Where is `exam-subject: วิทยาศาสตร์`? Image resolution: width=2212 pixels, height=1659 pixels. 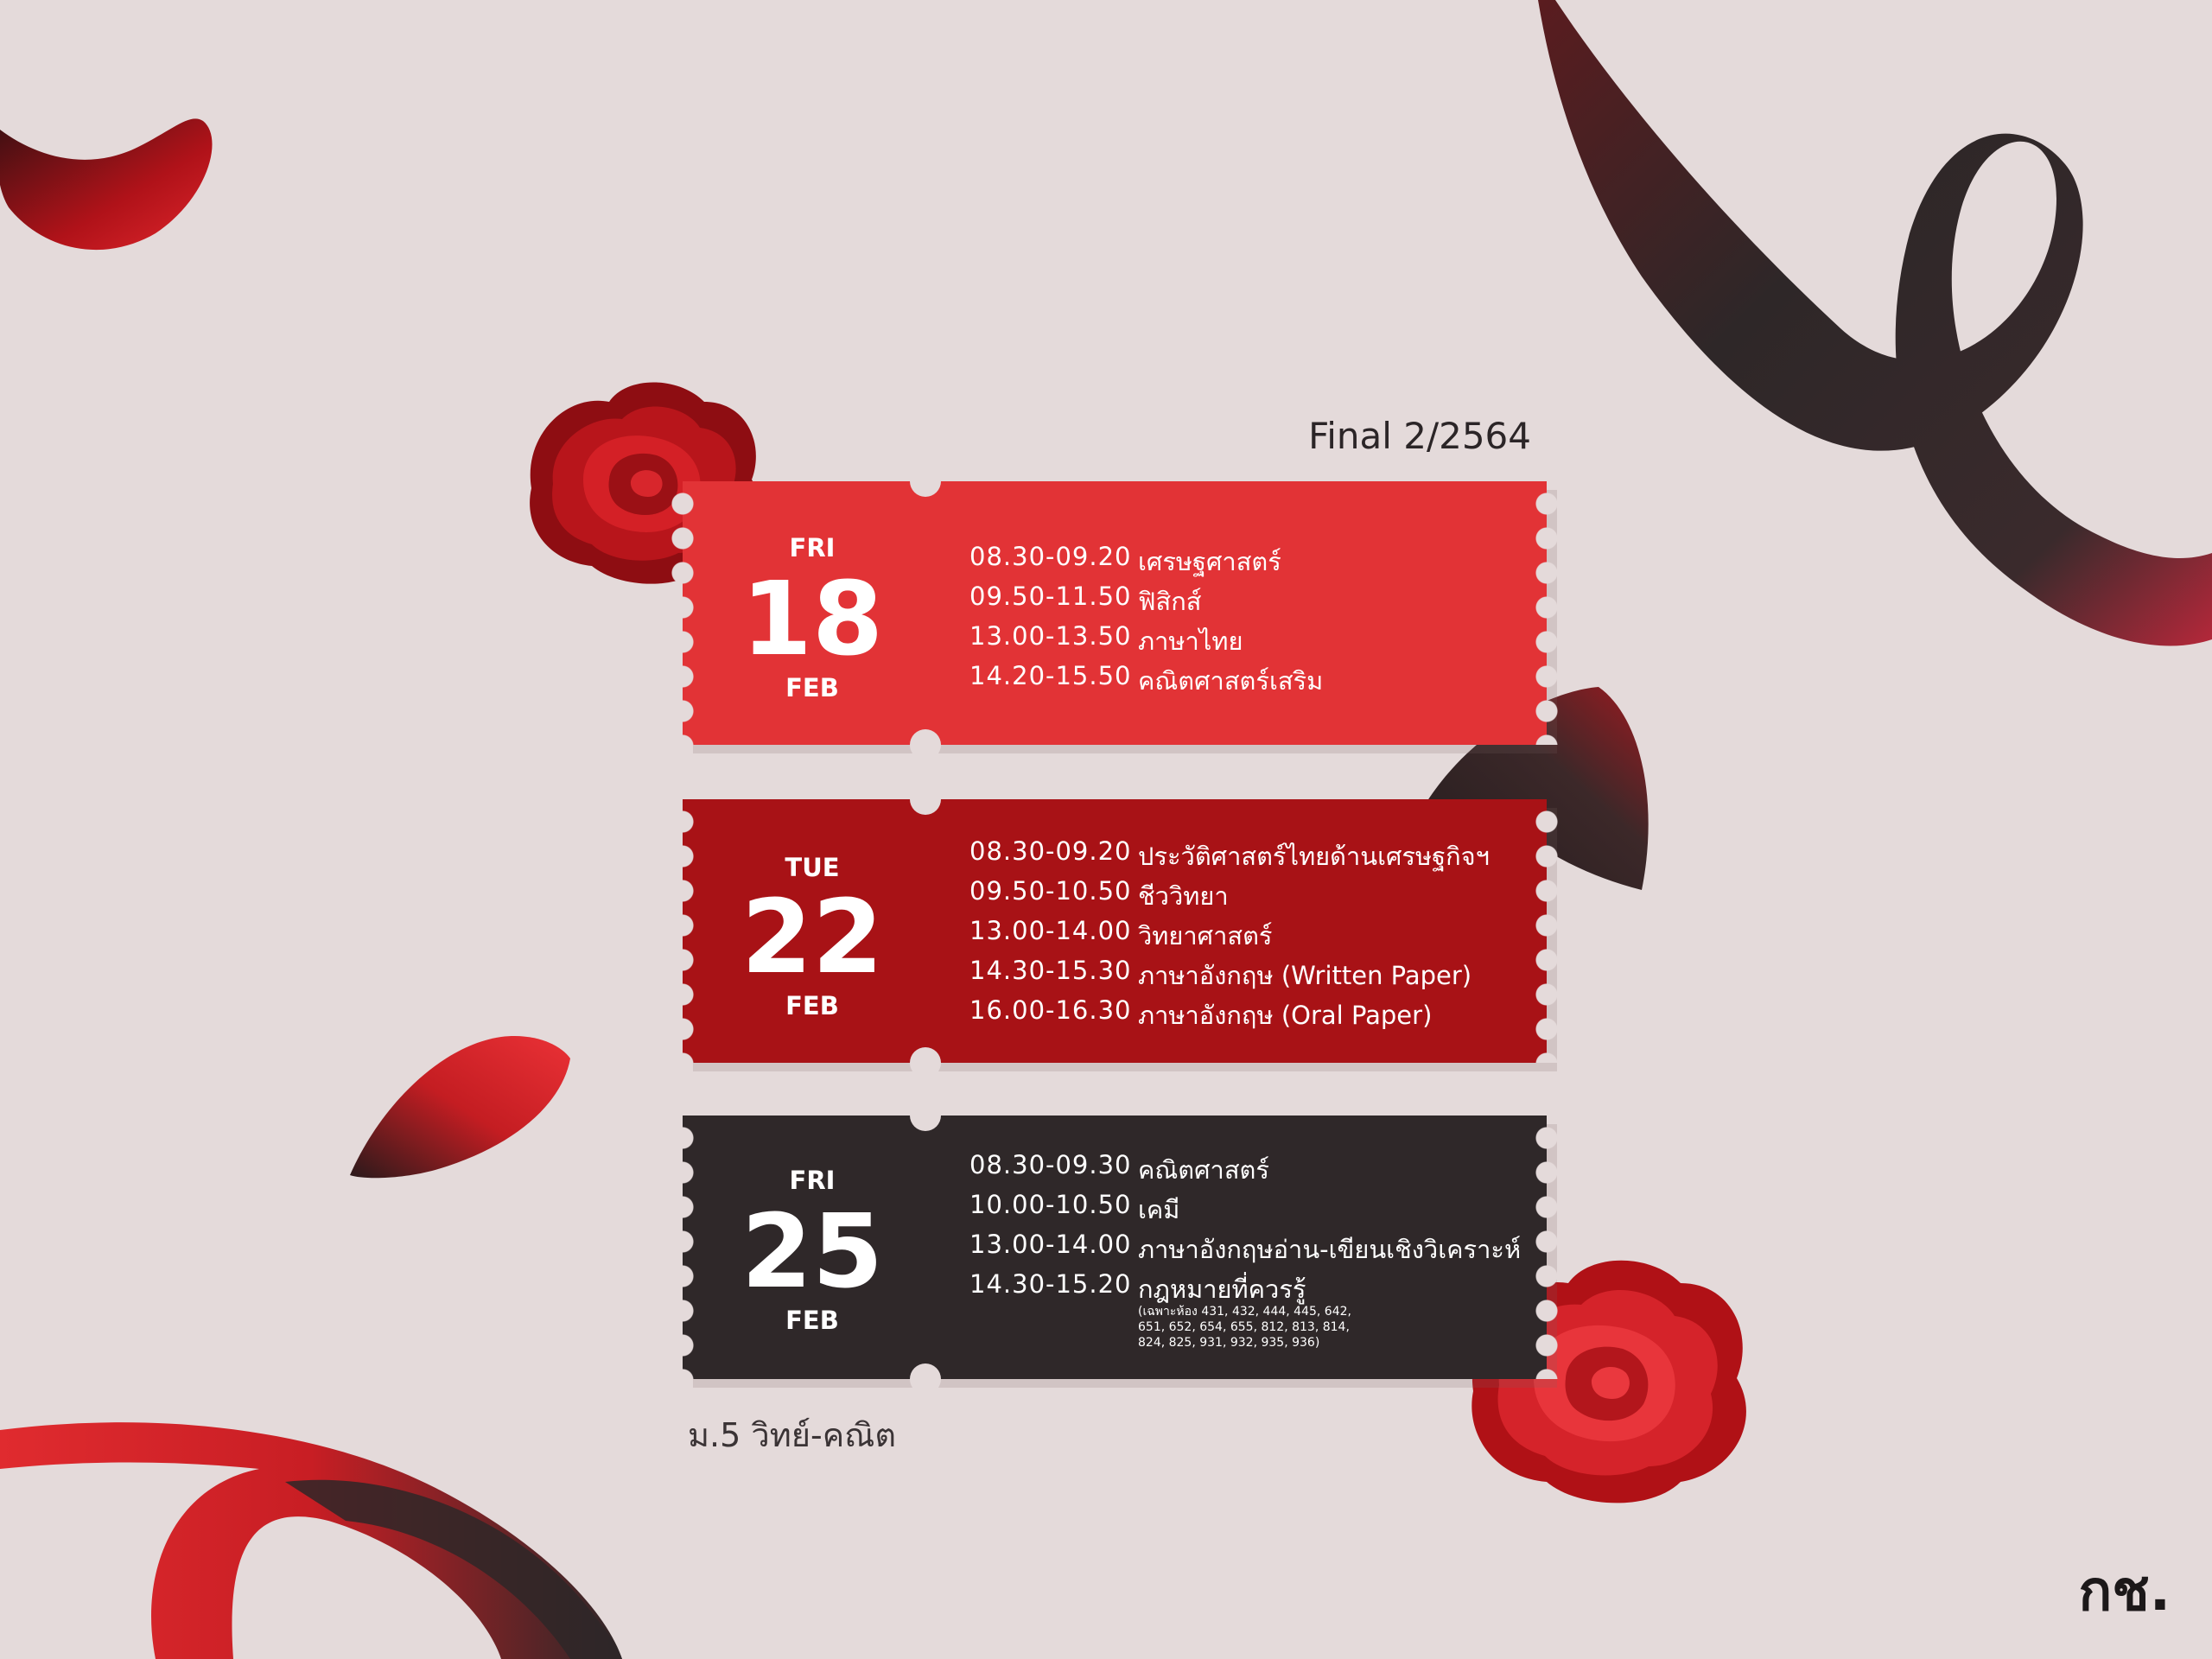 exam-subject: วิทยาศาสตร์ is located at coordinates (1205, 936).